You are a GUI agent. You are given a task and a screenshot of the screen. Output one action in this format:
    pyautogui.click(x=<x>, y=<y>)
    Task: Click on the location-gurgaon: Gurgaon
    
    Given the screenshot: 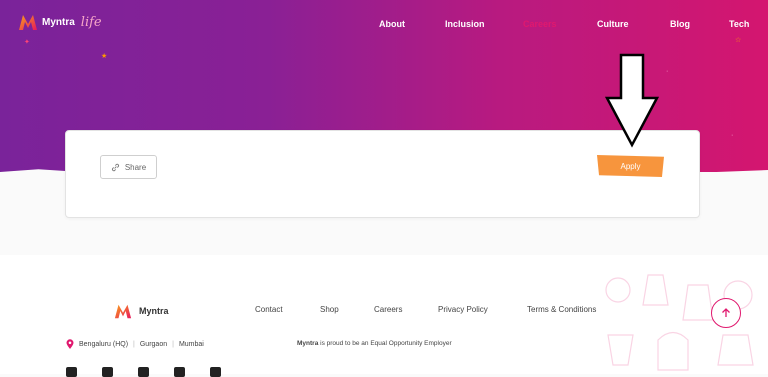 What is the action you would take?
    pyautogui.click(x=153, y=344)
    